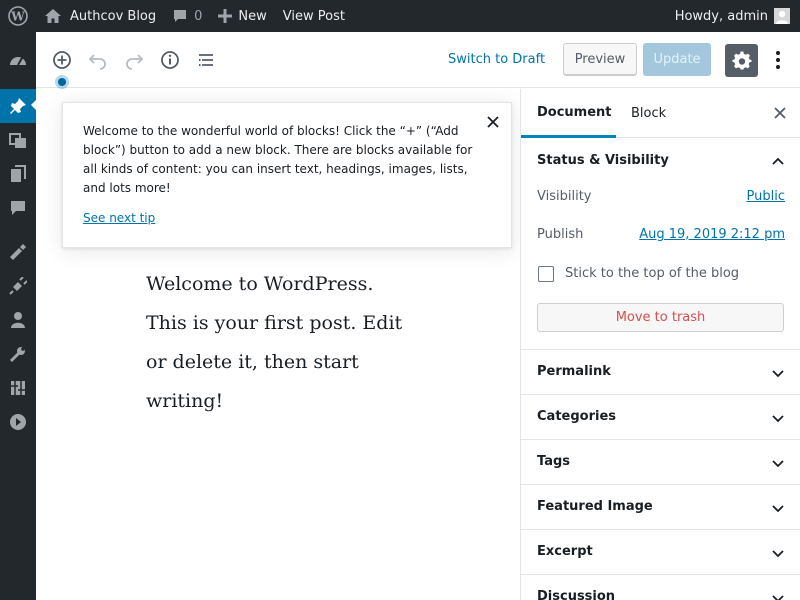 Image resolution: width=800 pixels, height=600 pixels. Describe the element at coordinates (660, 507) in the screenshot. I see `featured-image-panel: Featured Image` at that location.